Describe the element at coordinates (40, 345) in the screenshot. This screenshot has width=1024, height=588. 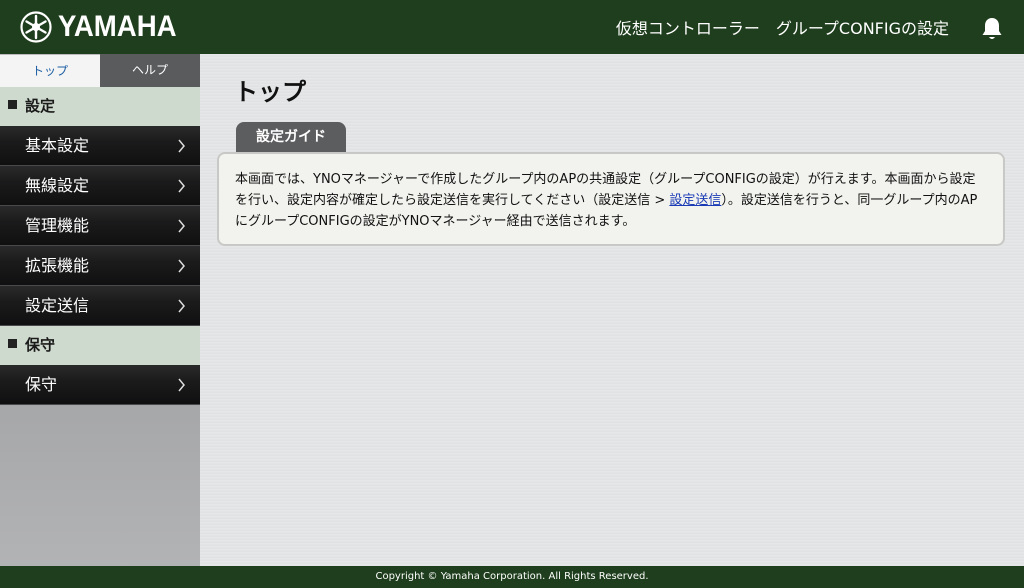
I see `section-maintenance-label: 保守` at that location.